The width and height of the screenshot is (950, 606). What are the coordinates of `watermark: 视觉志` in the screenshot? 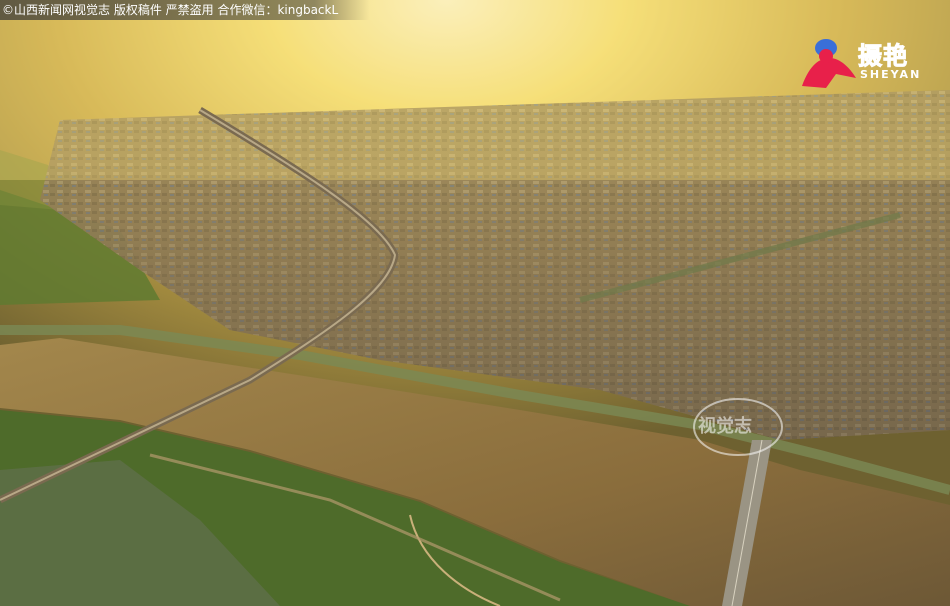 It's located at (743, 427).